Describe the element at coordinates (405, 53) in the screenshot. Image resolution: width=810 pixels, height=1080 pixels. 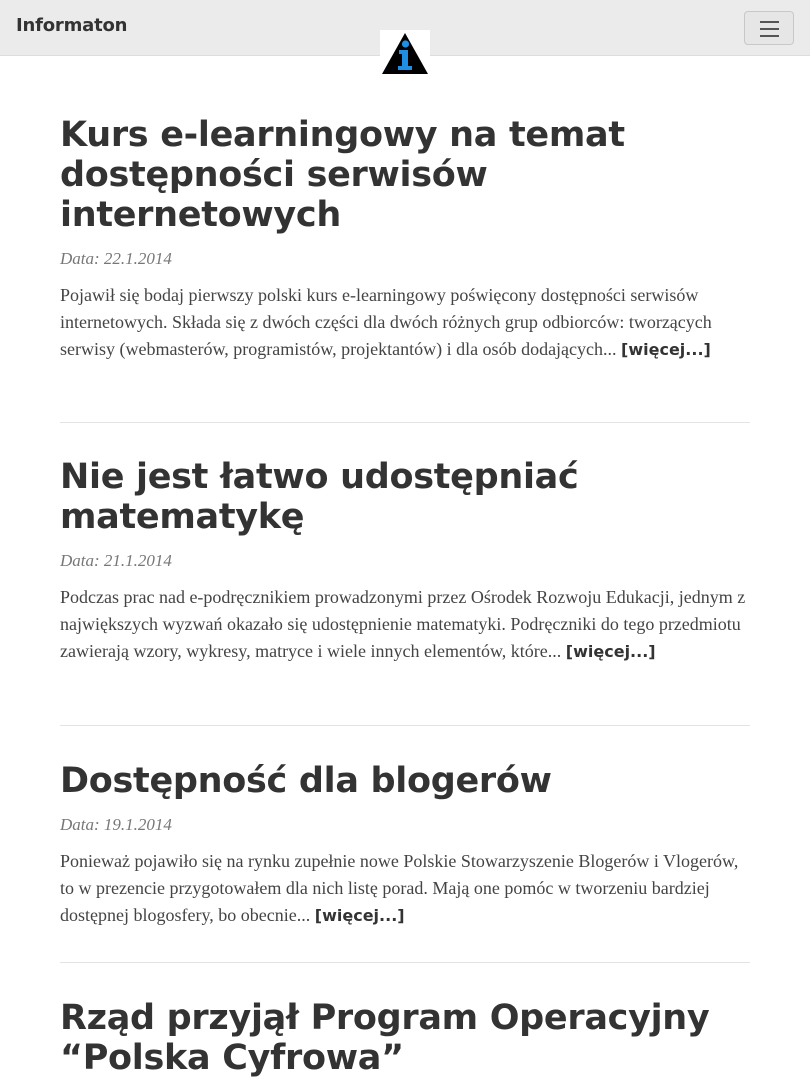
I see `info-logo-icon` at that location.